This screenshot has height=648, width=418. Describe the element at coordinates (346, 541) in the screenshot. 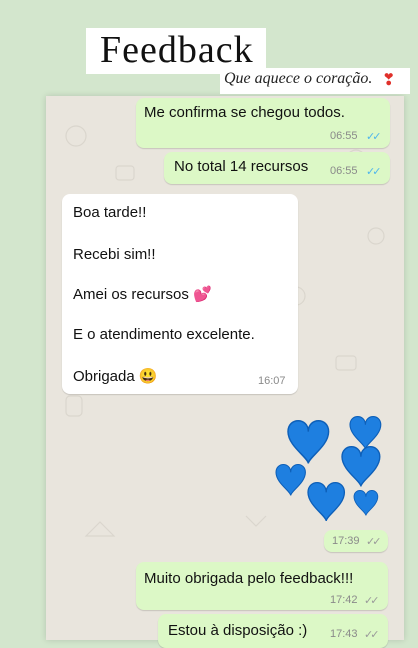

I see `message-time: 17:39` at that location.